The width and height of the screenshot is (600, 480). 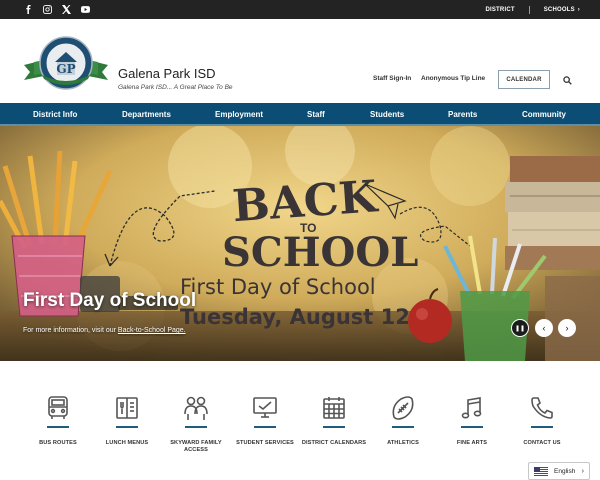 What do you see at coordinates (110, 300) in the screenshot?
I see `hero-title: First Day of School` at bounding box center [110, 300].